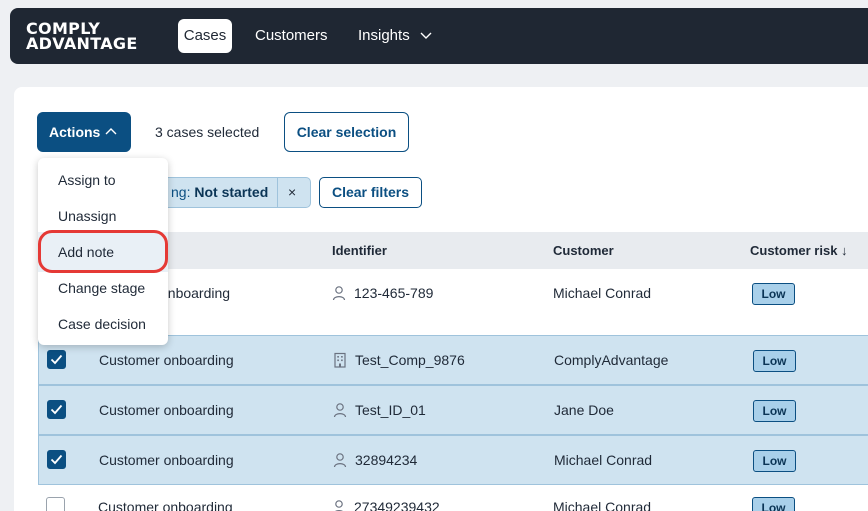 The image size is (868, 511). What do you see at coordinates (87, 216) in the screenshot?
I see `menu-item-unassign: Unassign` at bounding box center [87, 216].